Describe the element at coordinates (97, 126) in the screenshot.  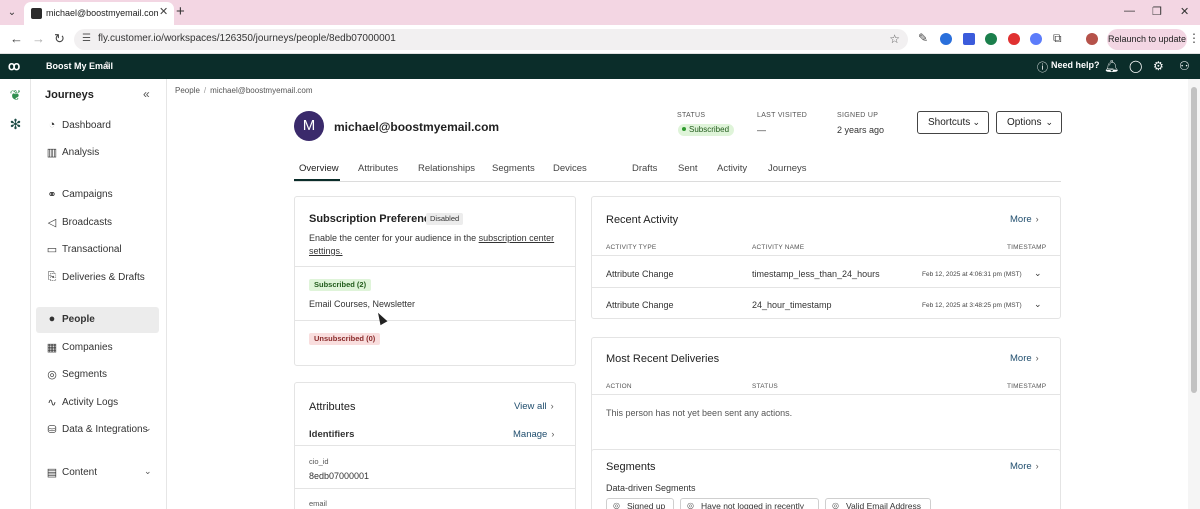
I see `sidebar-item-dashboard: ◔ Dashboard` at that location.